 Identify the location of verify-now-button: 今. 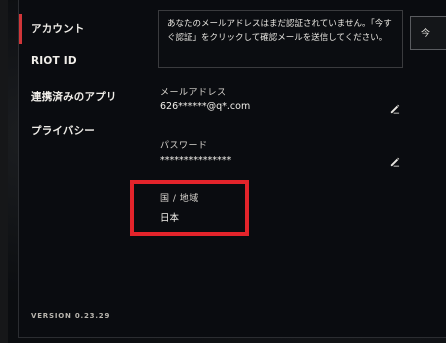
(428, 33).